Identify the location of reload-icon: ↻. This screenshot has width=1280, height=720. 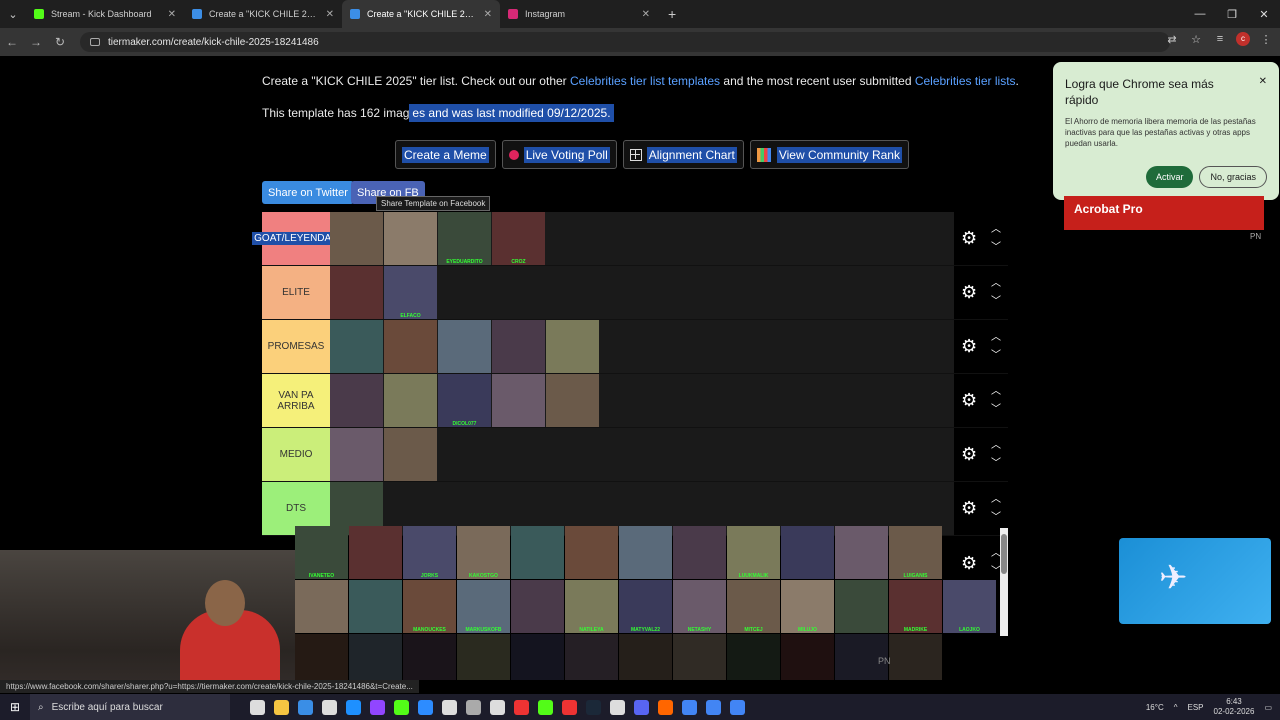
(60, 42).